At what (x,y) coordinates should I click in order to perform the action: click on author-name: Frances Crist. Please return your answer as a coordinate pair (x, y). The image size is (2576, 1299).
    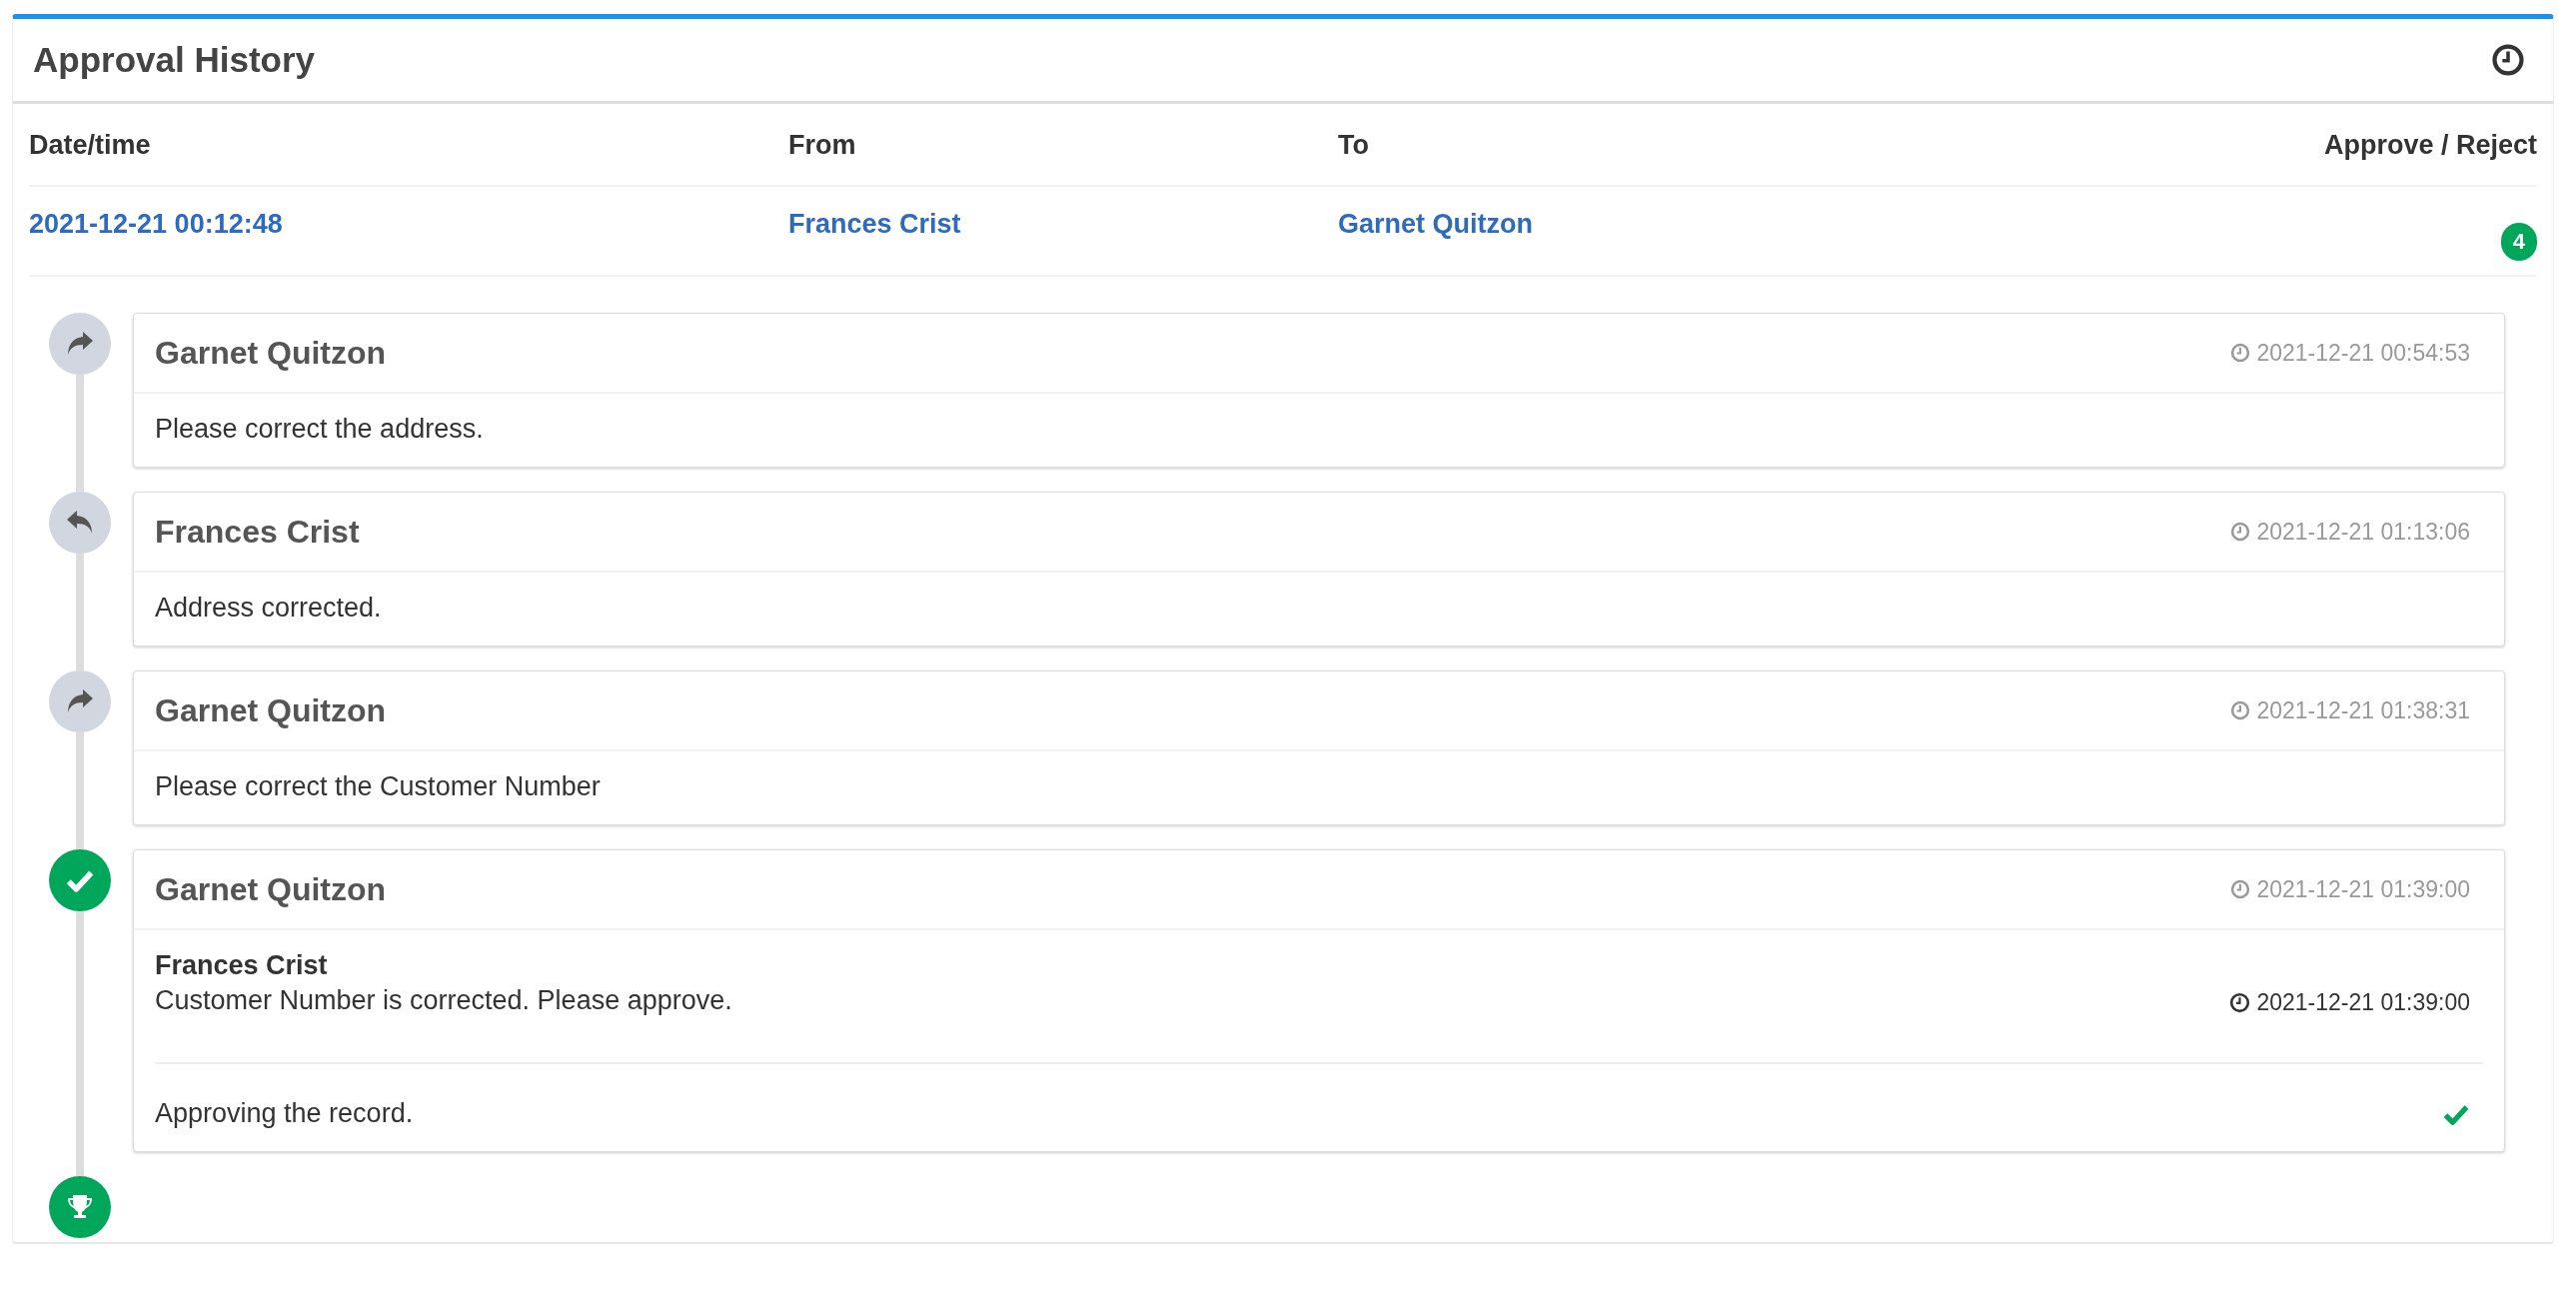
    Looking at the image, I should click on (257, 532).